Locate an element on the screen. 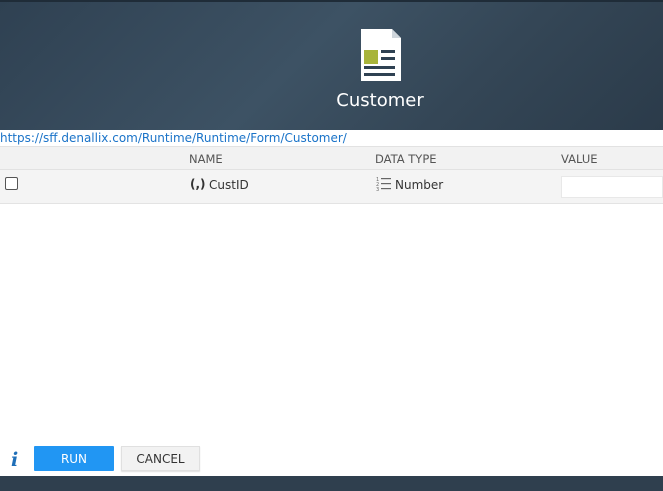 Image resolution: width=663 pixels, height=491 pixels. column-header-name: NAME is located at coordinates (206, 159).